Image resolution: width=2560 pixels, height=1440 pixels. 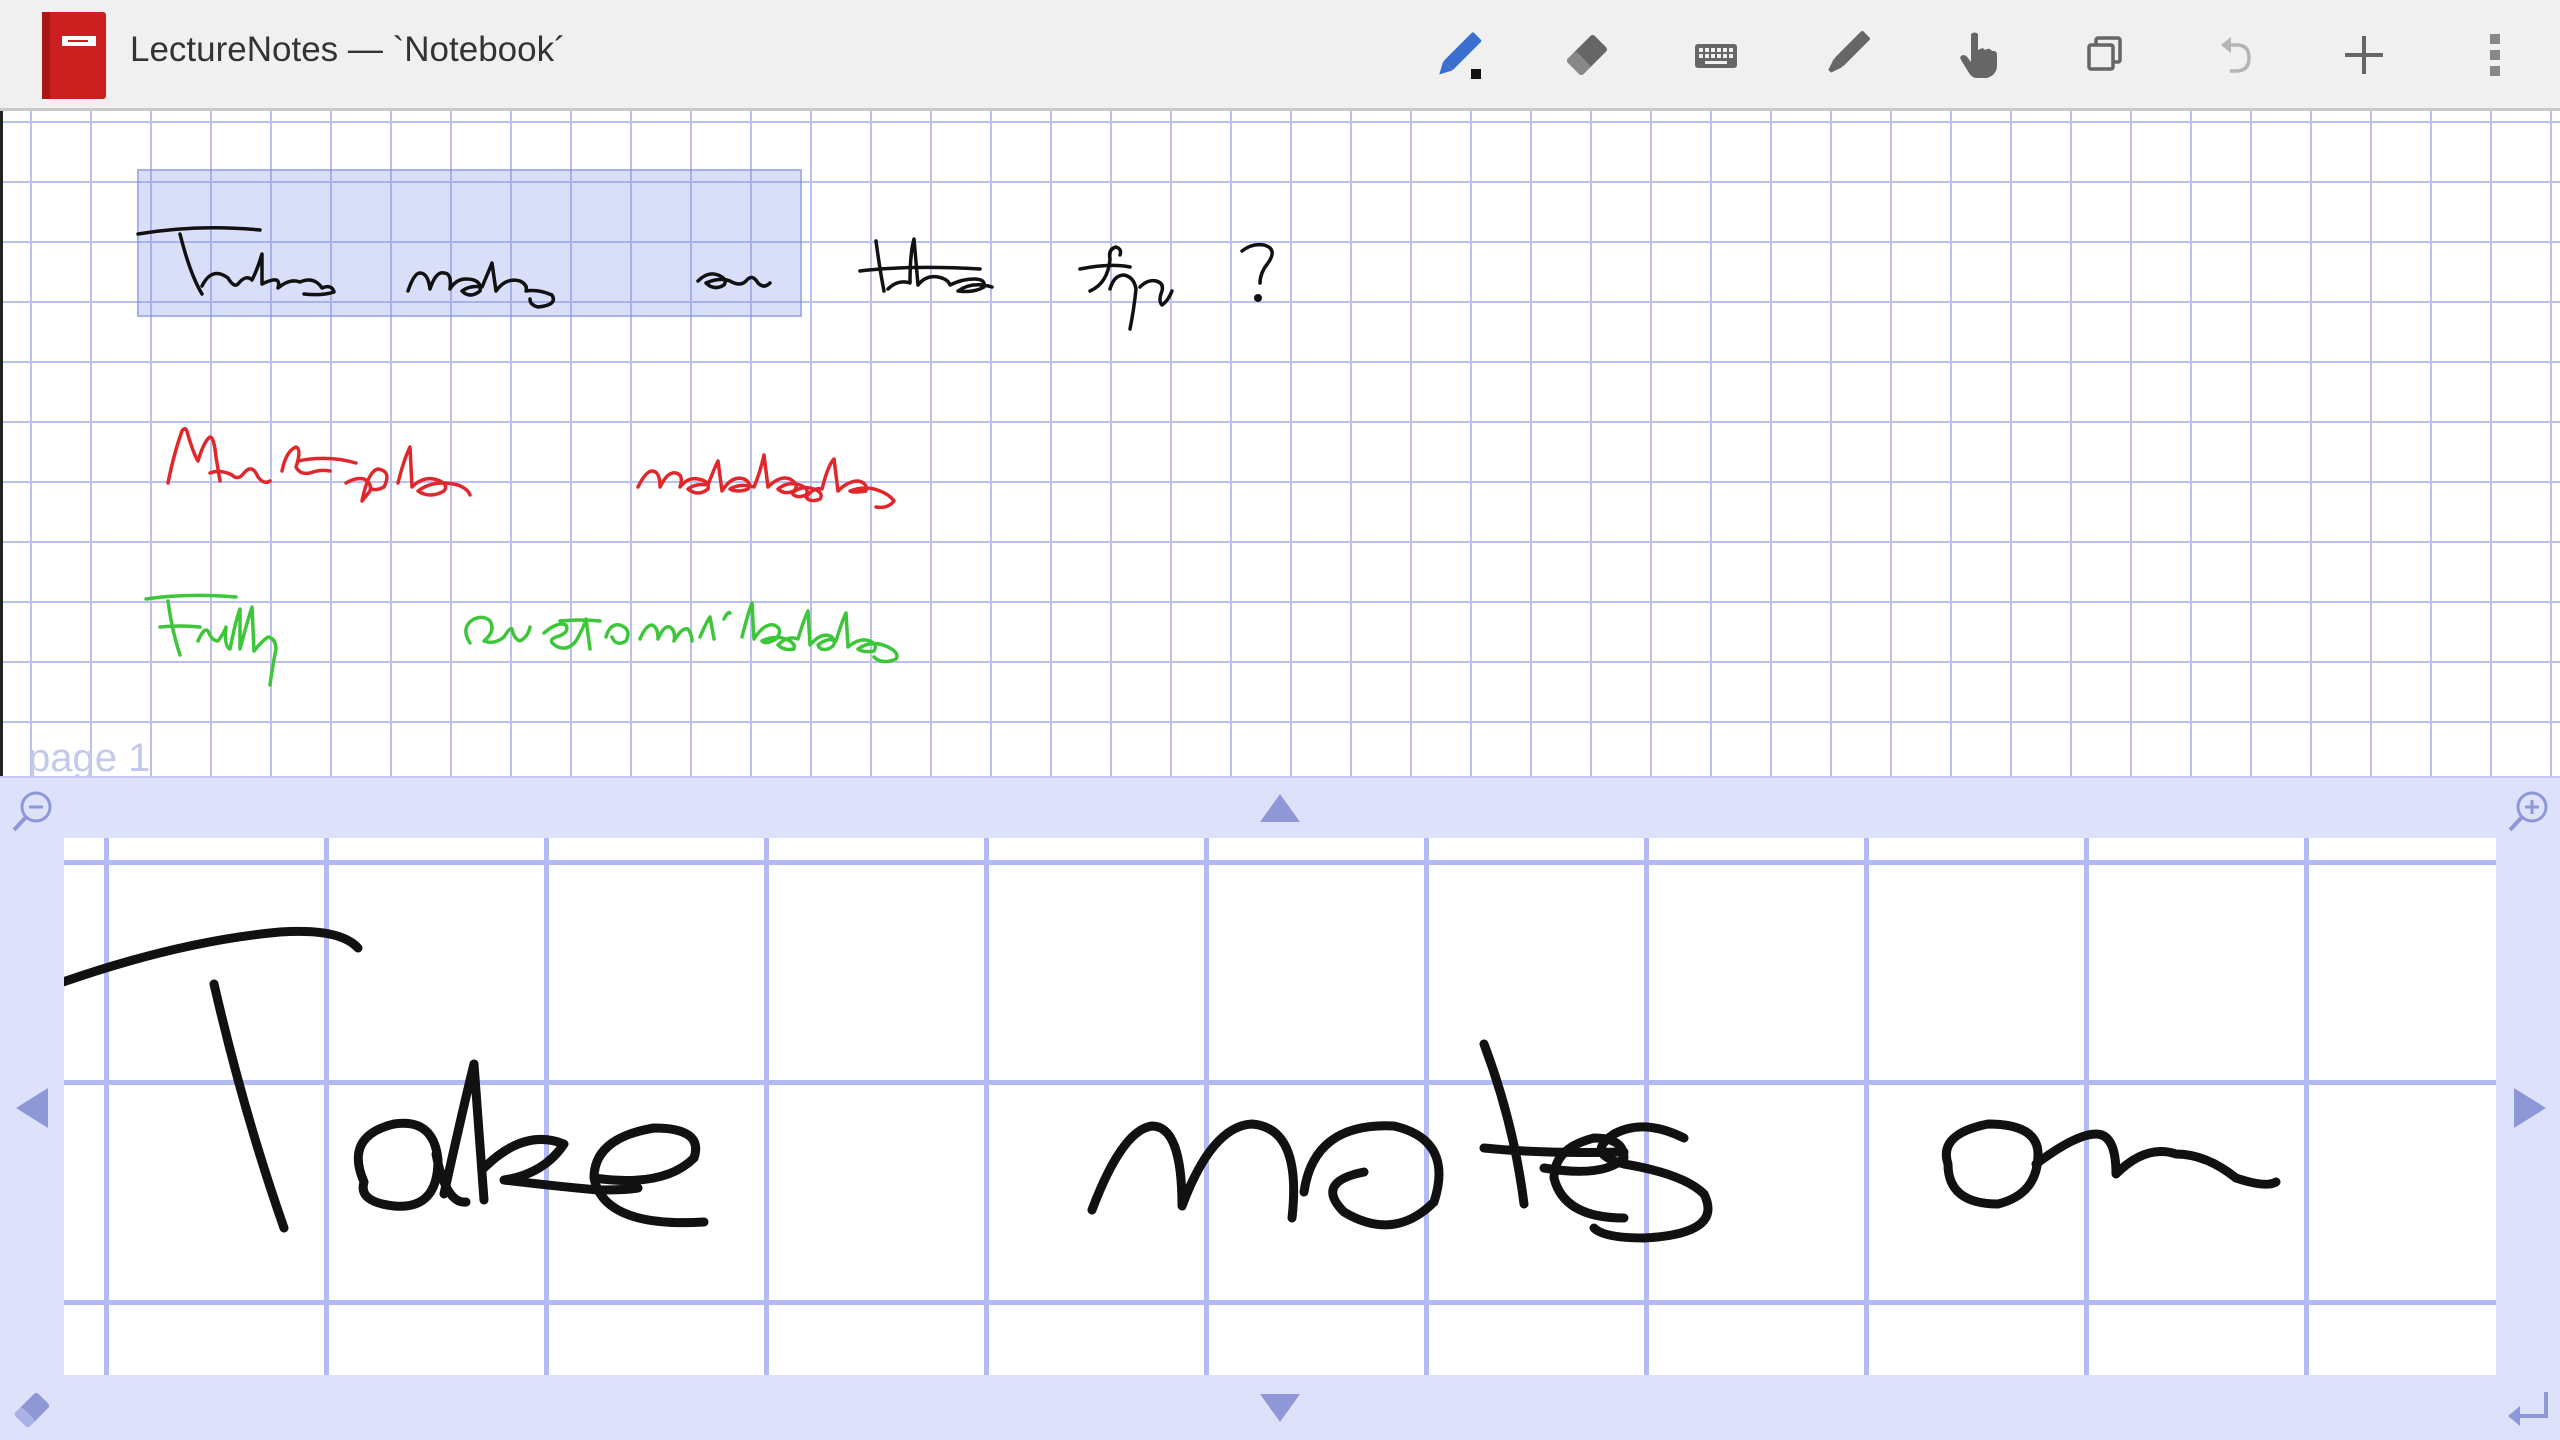 I want to click on marker-icon, so click(x=1846, y=55).